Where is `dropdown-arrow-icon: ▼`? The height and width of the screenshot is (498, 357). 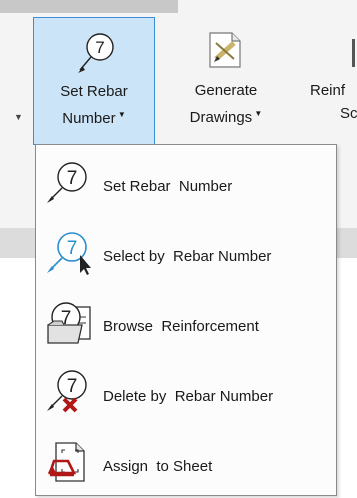
dropdown-arrow-icon: ▼ is located at coordinates (18, 117).